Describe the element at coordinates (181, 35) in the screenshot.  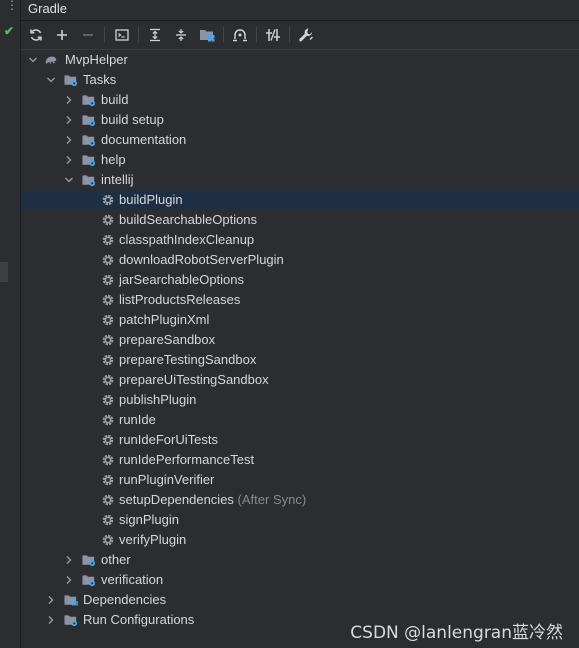
I see `collapse-all-icon` at that location.